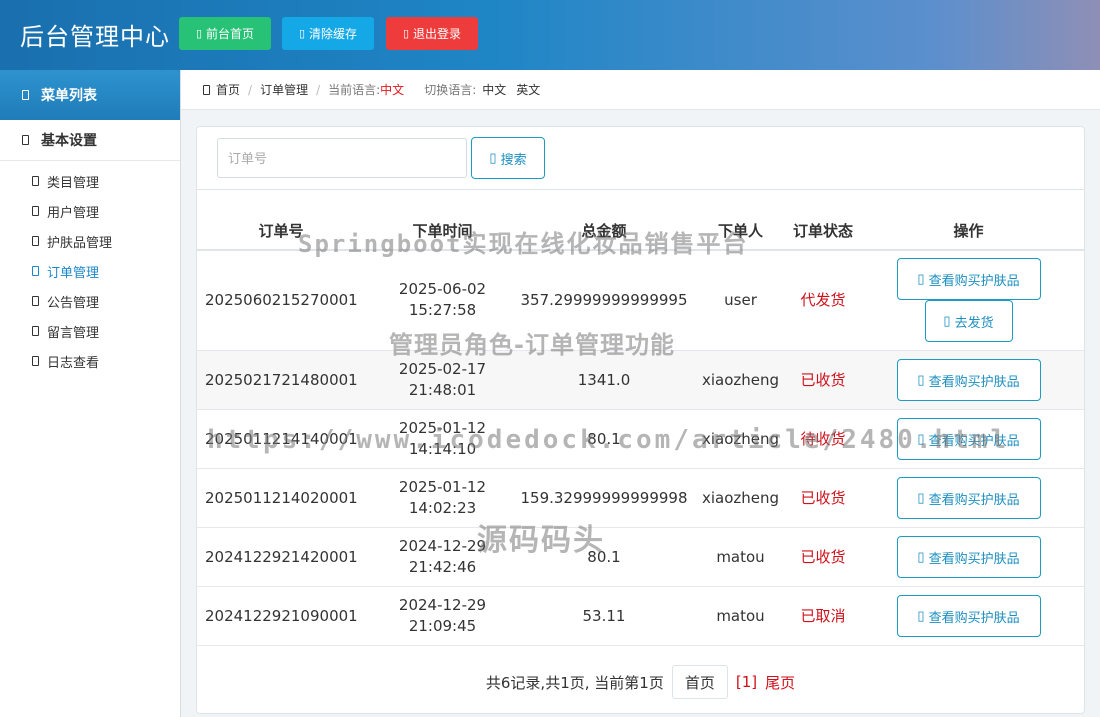 This screenshot has height=717, width=1100. I want to click on frontend-home-button: ▯ 前台首页, so click(225, 33).